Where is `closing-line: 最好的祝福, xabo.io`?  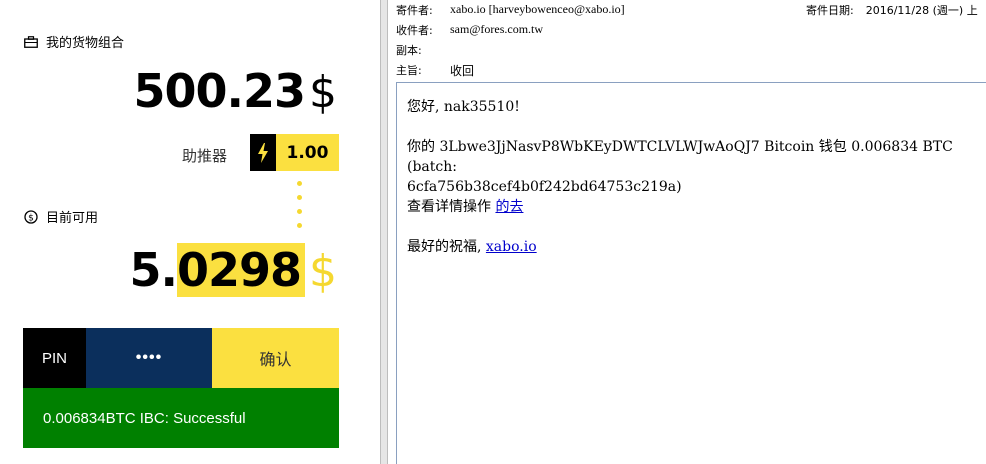
closing-line: 最好的祝福, xabo.io is located at coordinates (691, 247).